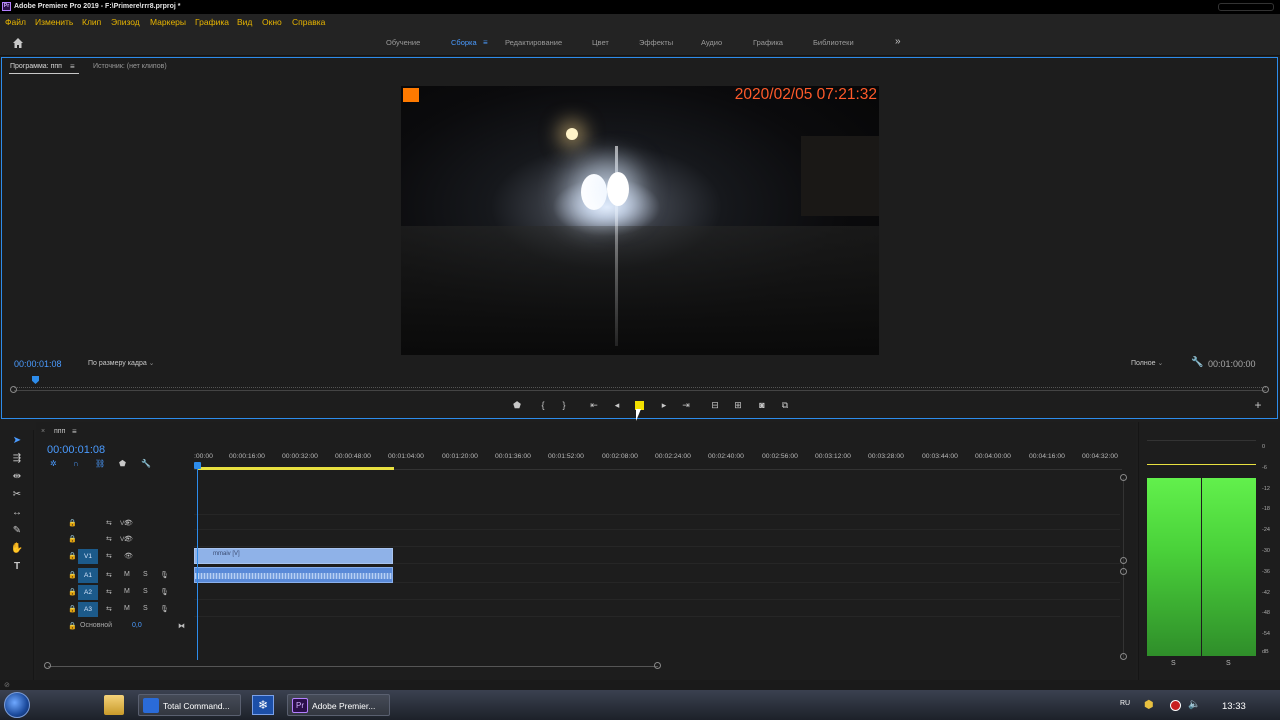 Image resolution: width=1280 pixels, height=720 pixels. Describe the element at coordinates (88, 592) in the screenshot. I see `track-label-a2: A2` at that location.